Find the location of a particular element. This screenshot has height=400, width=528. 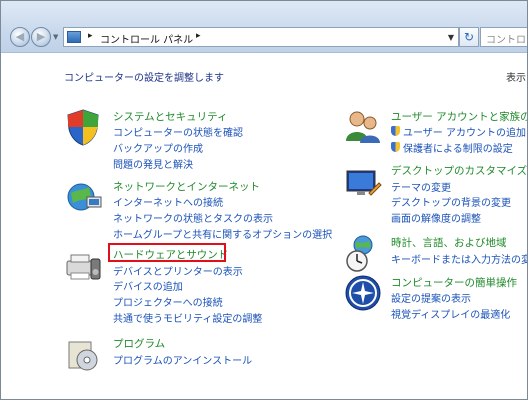

back-arrow-icon: ◀ is located at coordinates (20, 36).